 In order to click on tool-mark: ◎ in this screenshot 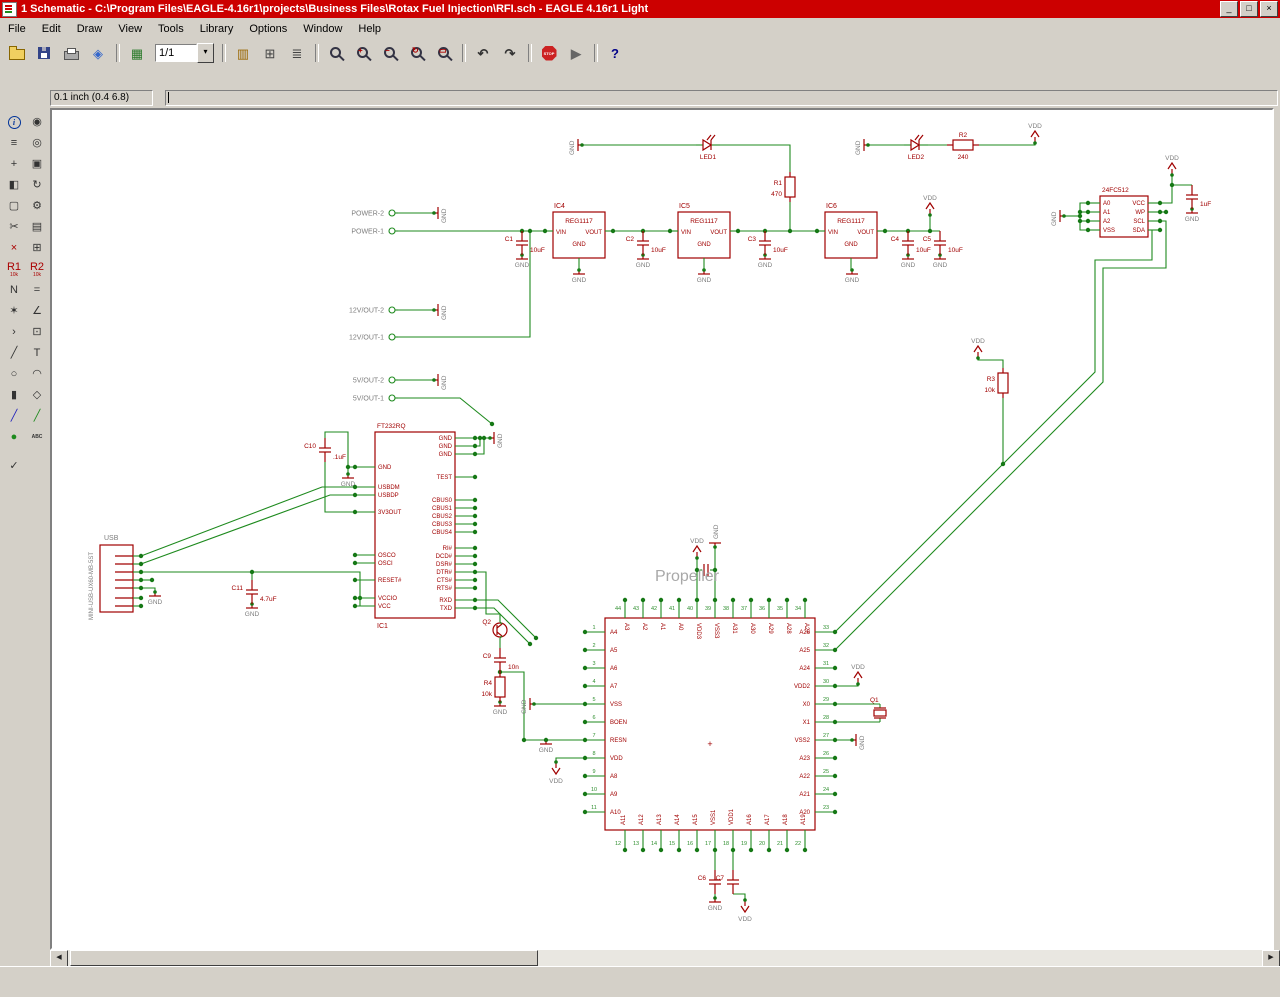, I will do `click(37, 143)`.